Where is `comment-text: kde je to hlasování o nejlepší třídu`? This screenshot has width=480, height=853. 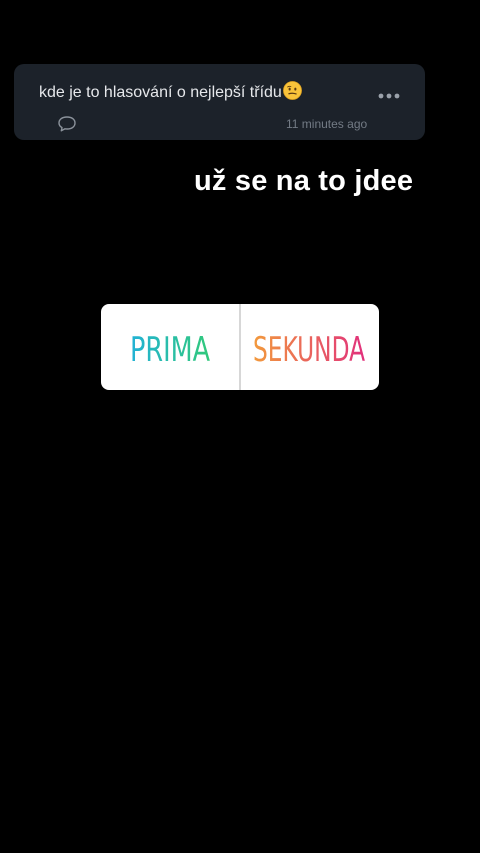 comment-text: kde je to hlasování o nejlepší třídu is located at coordinates (160, 92).